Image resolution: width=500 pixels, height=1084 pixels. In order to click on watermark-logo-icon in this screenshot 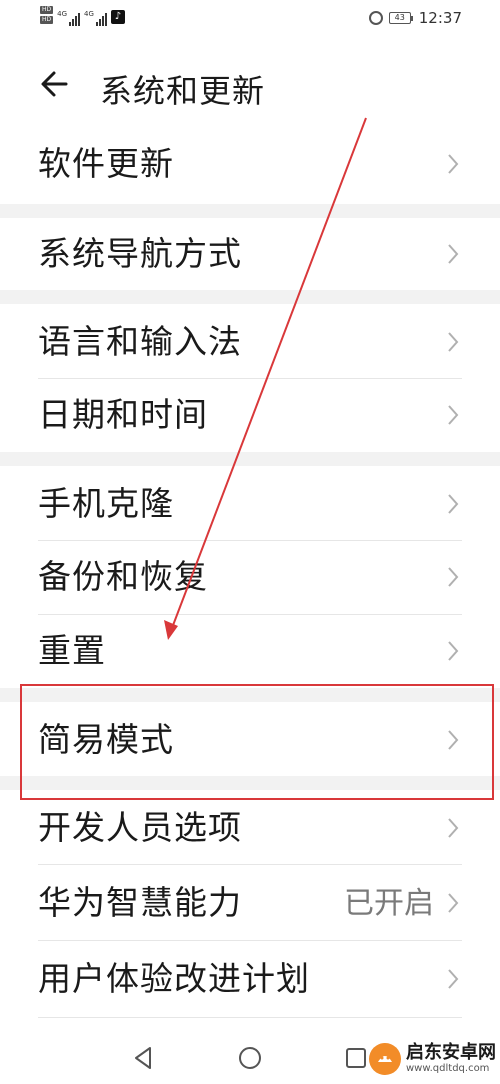, I will do `click(385, 1059)`.